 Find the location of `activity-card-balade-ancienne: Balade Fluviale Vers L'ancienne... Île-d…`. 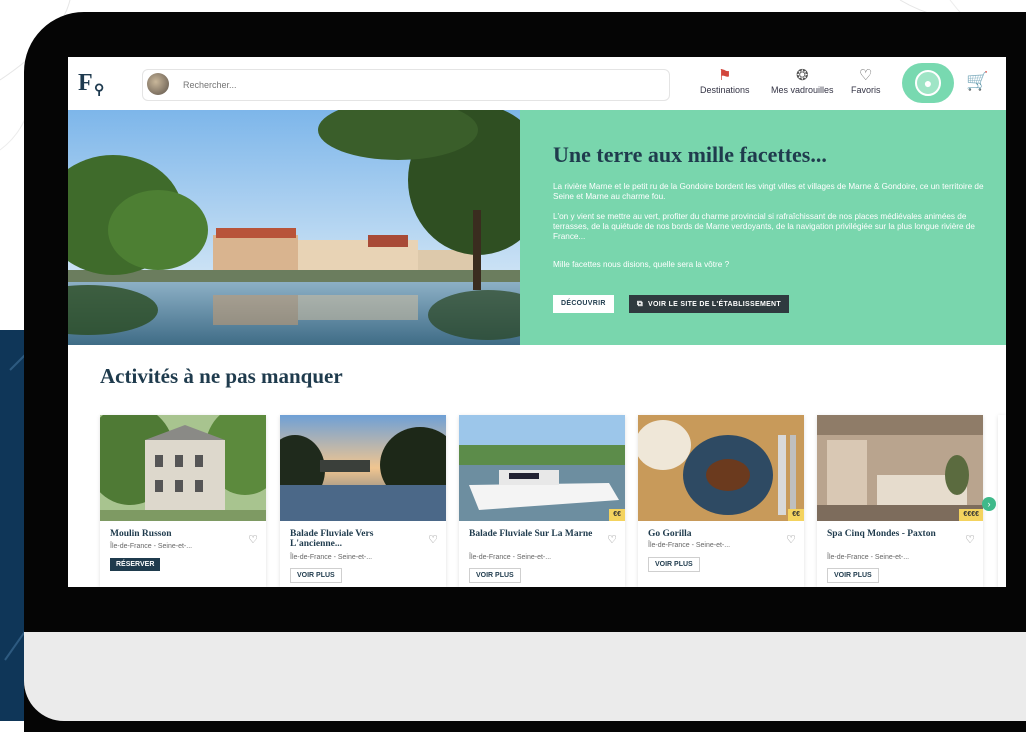

activity-card-balade-ancienne: Balade Fluviale Vers L'ancienne... Île-d… is located at coordinates (363, 501).